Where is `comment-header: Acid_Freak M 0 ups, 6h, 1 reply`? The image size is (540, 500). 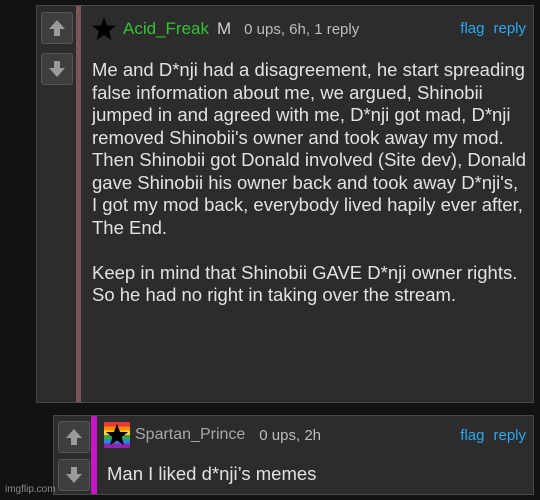
comment-header: Acid_Freak M 0 ups, 6h, 1 reply is located at coordinates (225, 29).